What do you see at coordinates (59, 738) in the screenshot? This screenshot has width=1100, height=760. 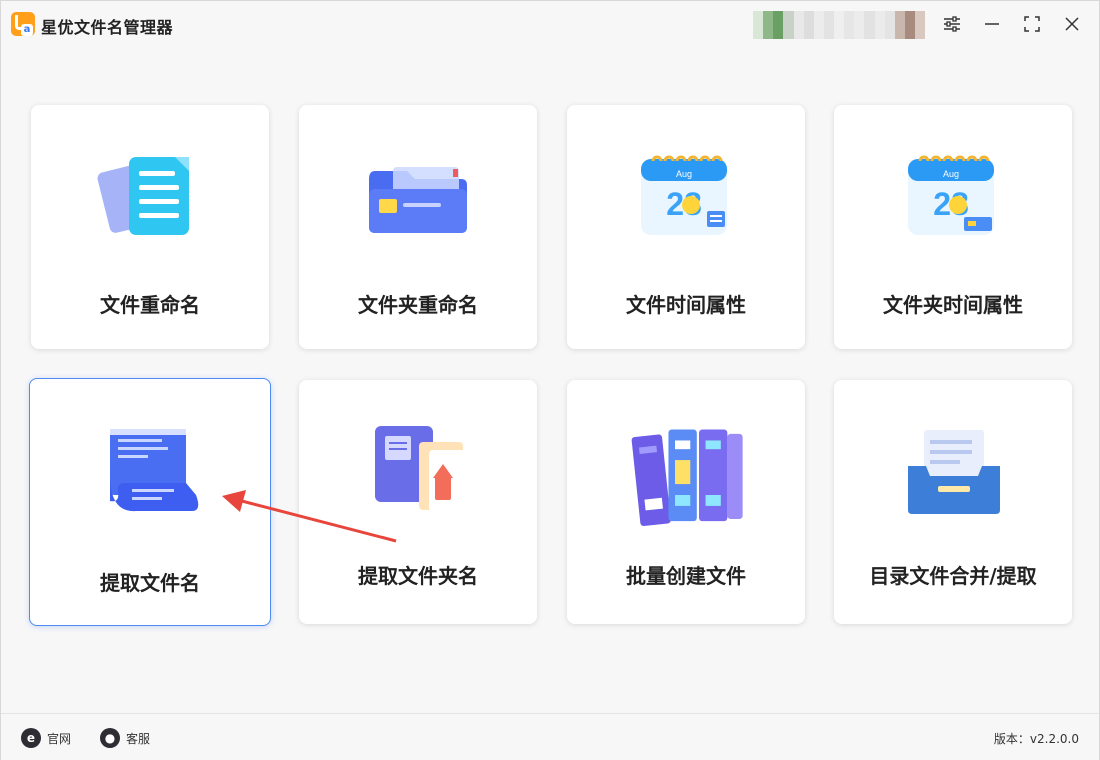 I see `website-label: 官网` at bounding box center [59, 738].